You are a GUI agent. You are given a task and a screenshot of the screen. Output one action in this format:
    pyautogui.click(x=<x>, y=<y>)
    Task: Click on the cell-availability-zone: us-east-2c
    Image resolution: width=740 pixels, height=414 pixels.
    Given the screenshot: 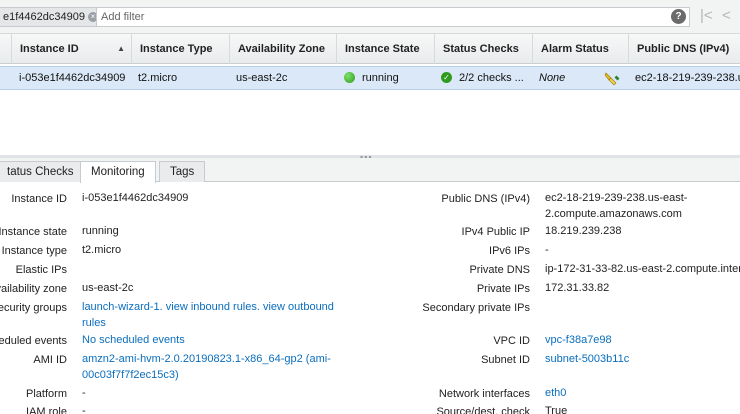 What is the action you would take?
    pyautogui.click(x=262, y=78)
    